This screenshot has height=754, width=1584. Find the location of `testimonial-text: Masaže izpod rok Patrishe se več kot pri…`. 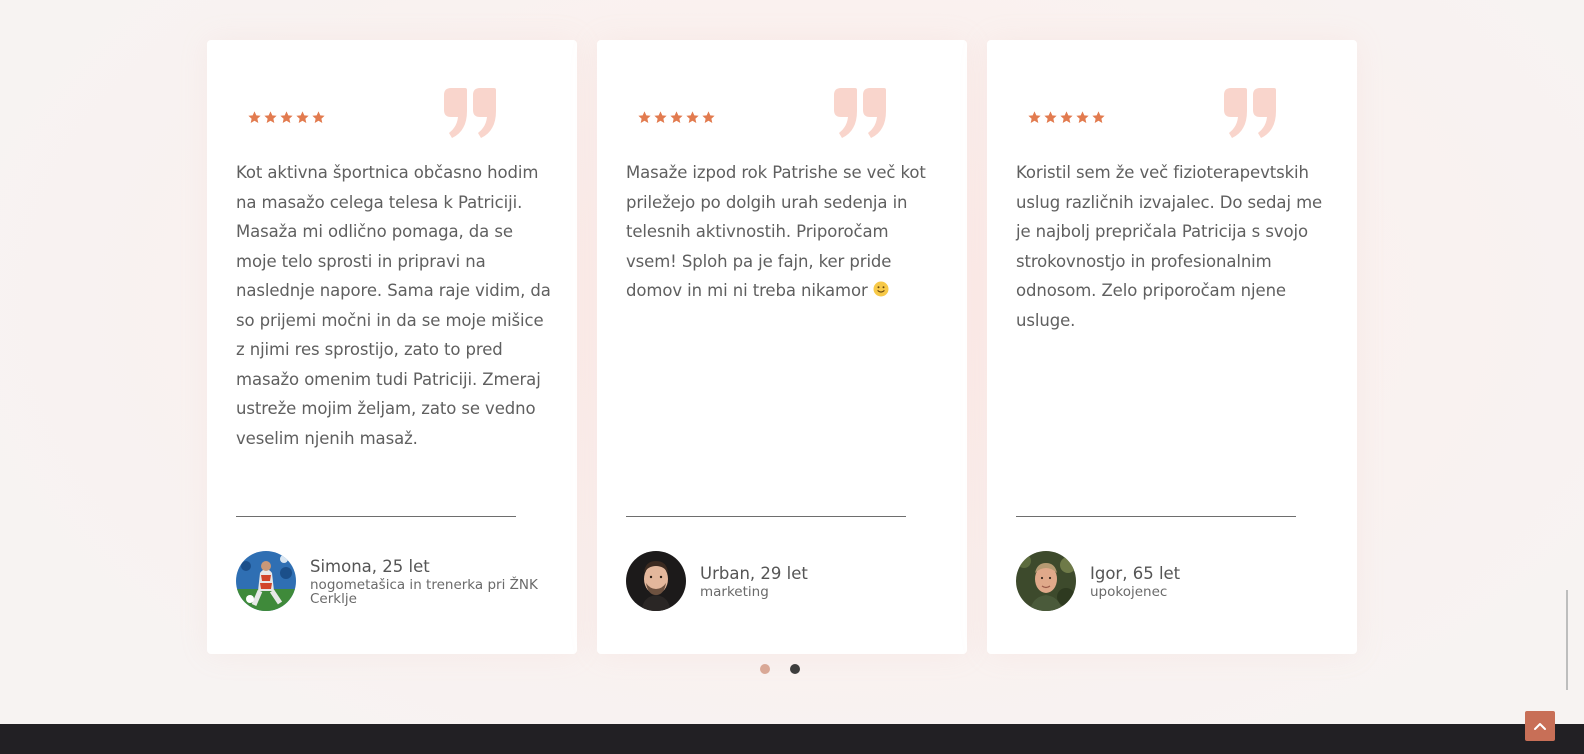

testimonial-text: Masaže izpod rok Patrishe se več kot pri… is located at coordinates (776, 231).